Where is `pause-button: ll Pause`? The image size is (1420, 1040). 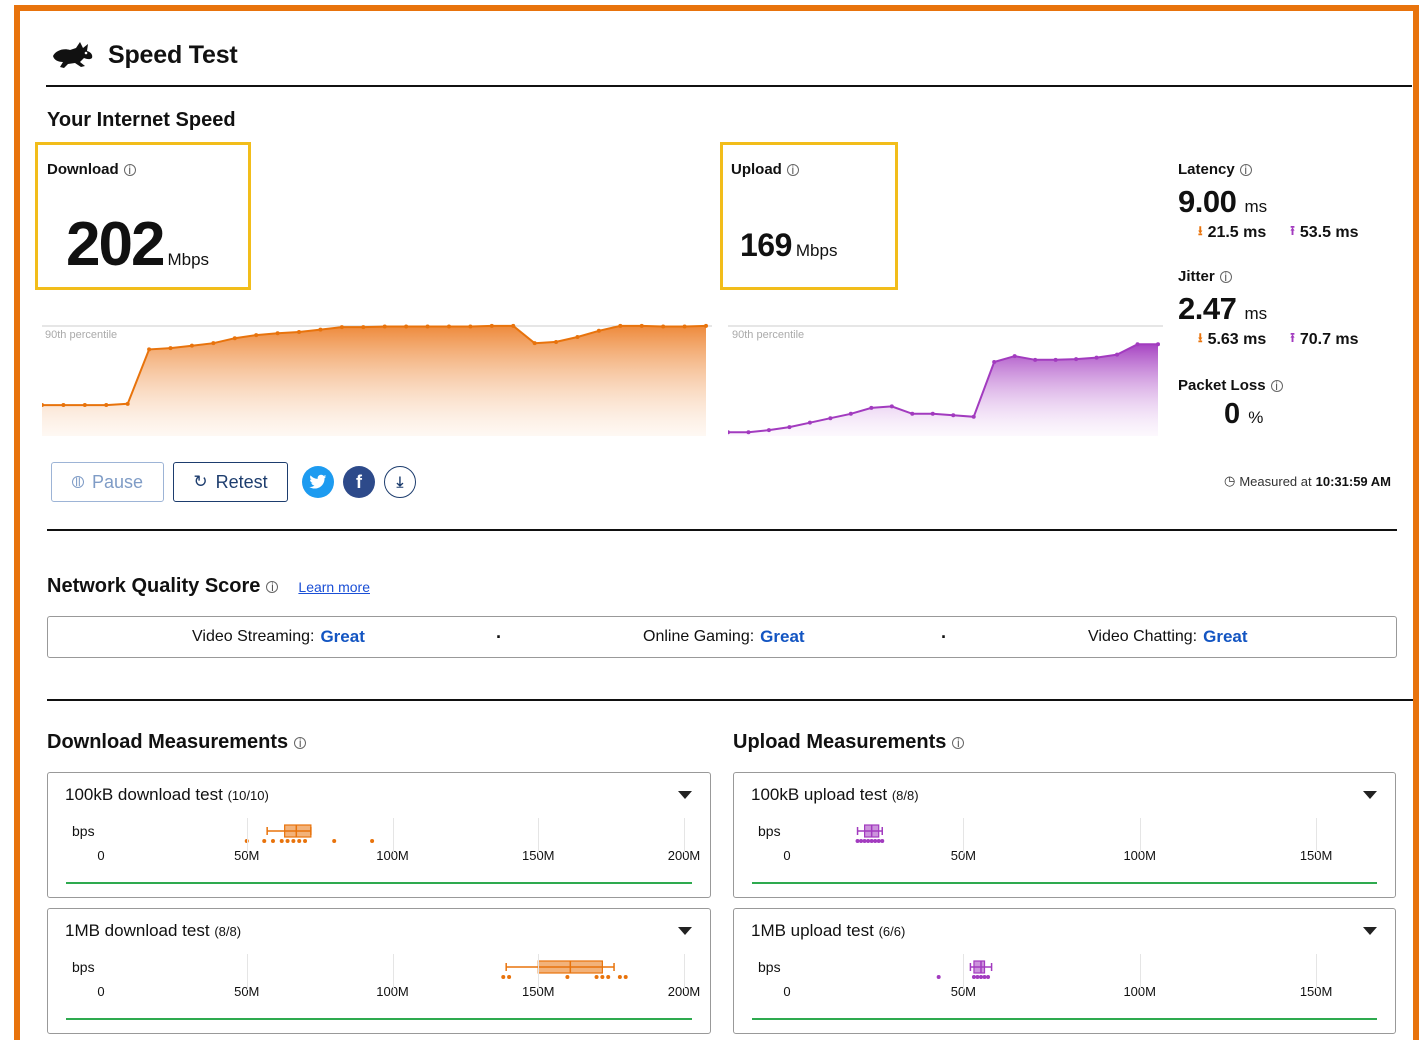
pause-button: ll Pause is located at coordinates (107, 482).